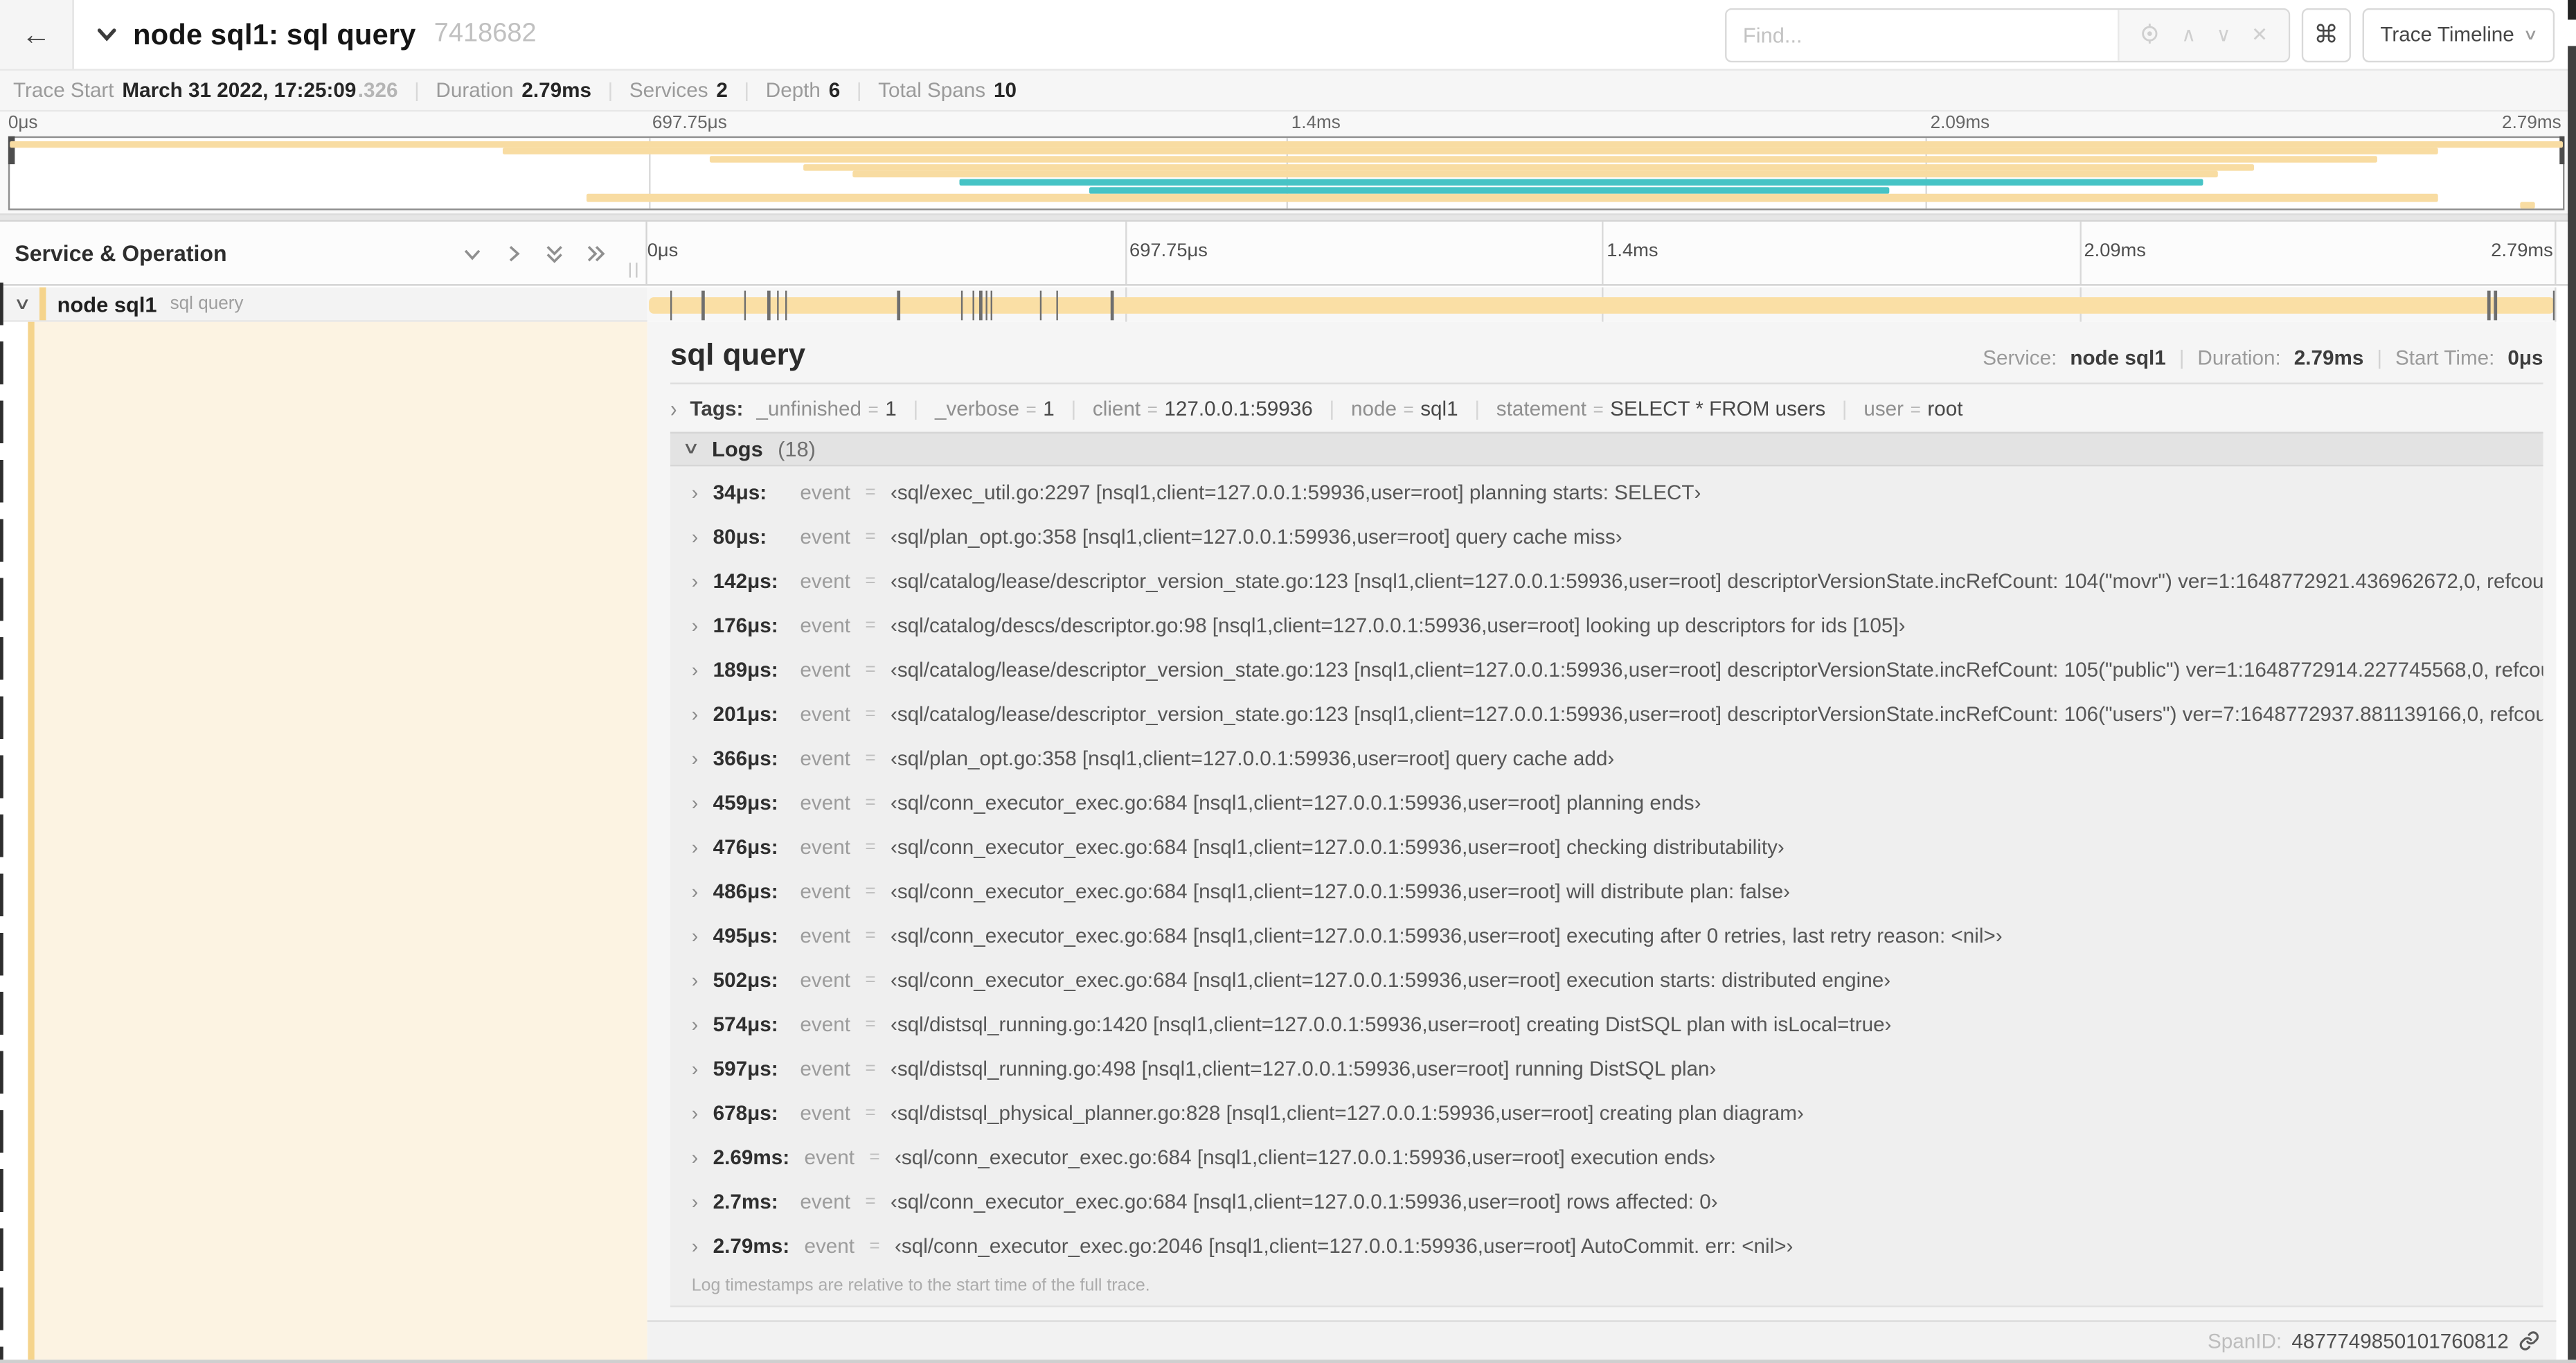 The height and width of the screenshot is (1363, 2576). I want to click on left-screen-edge, so click(1, 821).